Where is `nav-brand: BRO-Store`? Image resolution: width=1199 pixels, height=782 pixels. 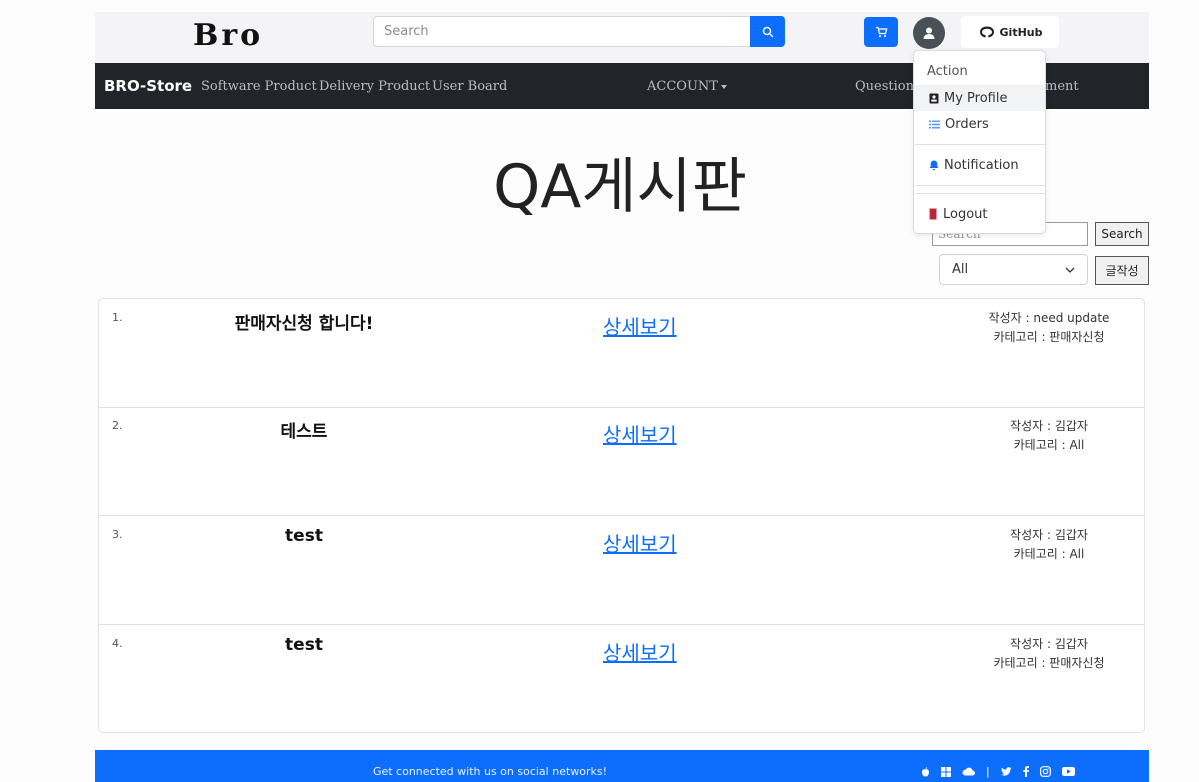 nav-brand: BRO-Store is located at coordinates (148, 86).